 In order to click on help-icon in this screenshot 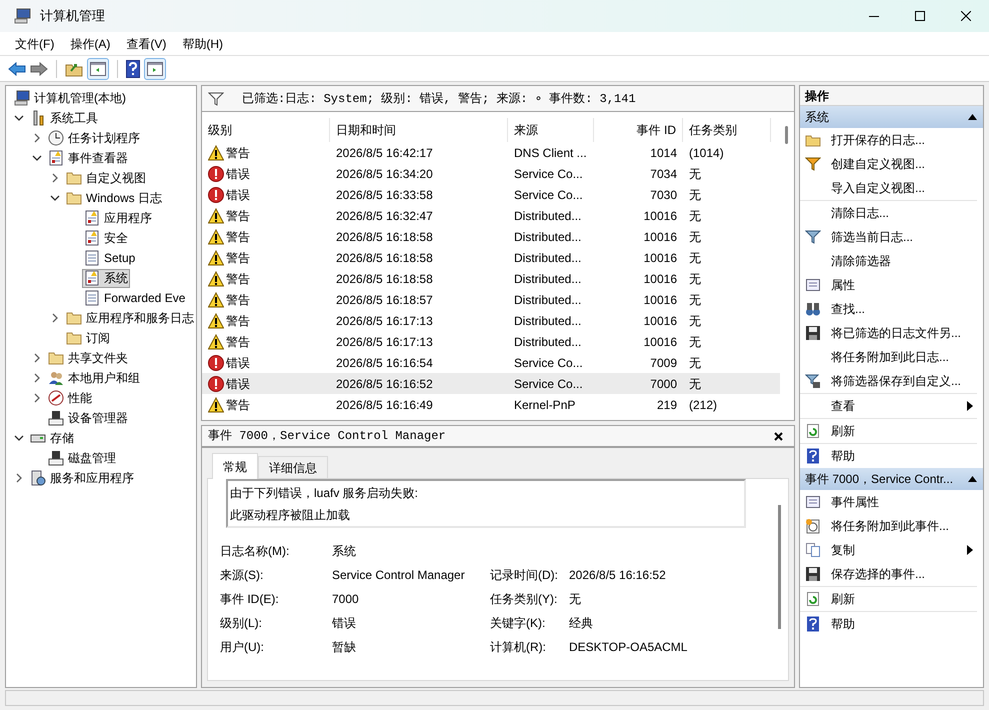, I will do `click(133, 69)`.